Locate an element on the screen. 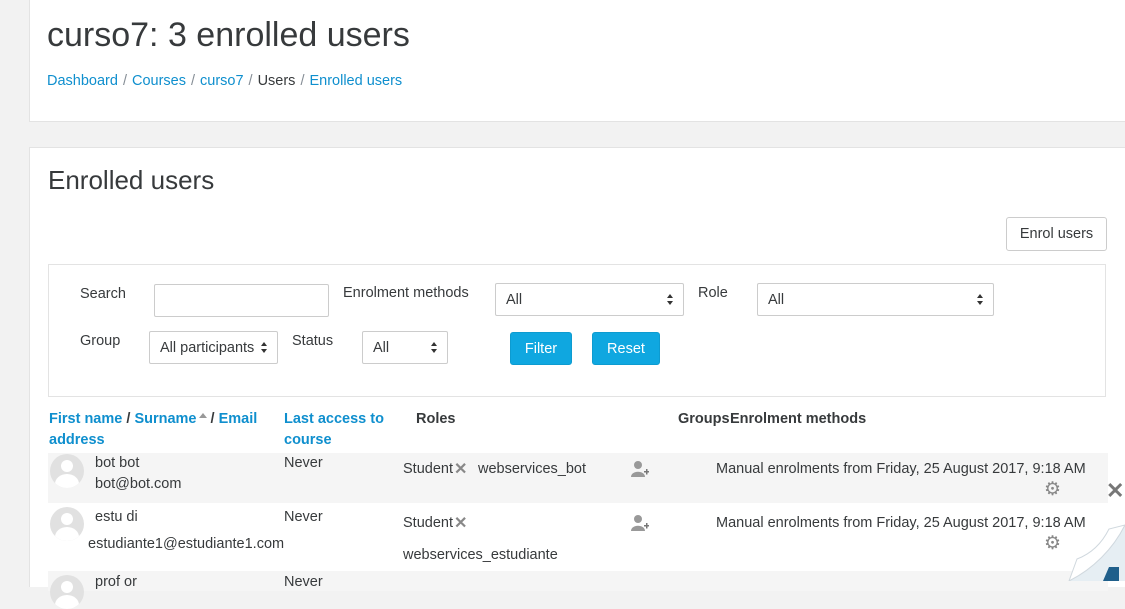  roles-column-header: Roles is located at coordinates (436, 419).